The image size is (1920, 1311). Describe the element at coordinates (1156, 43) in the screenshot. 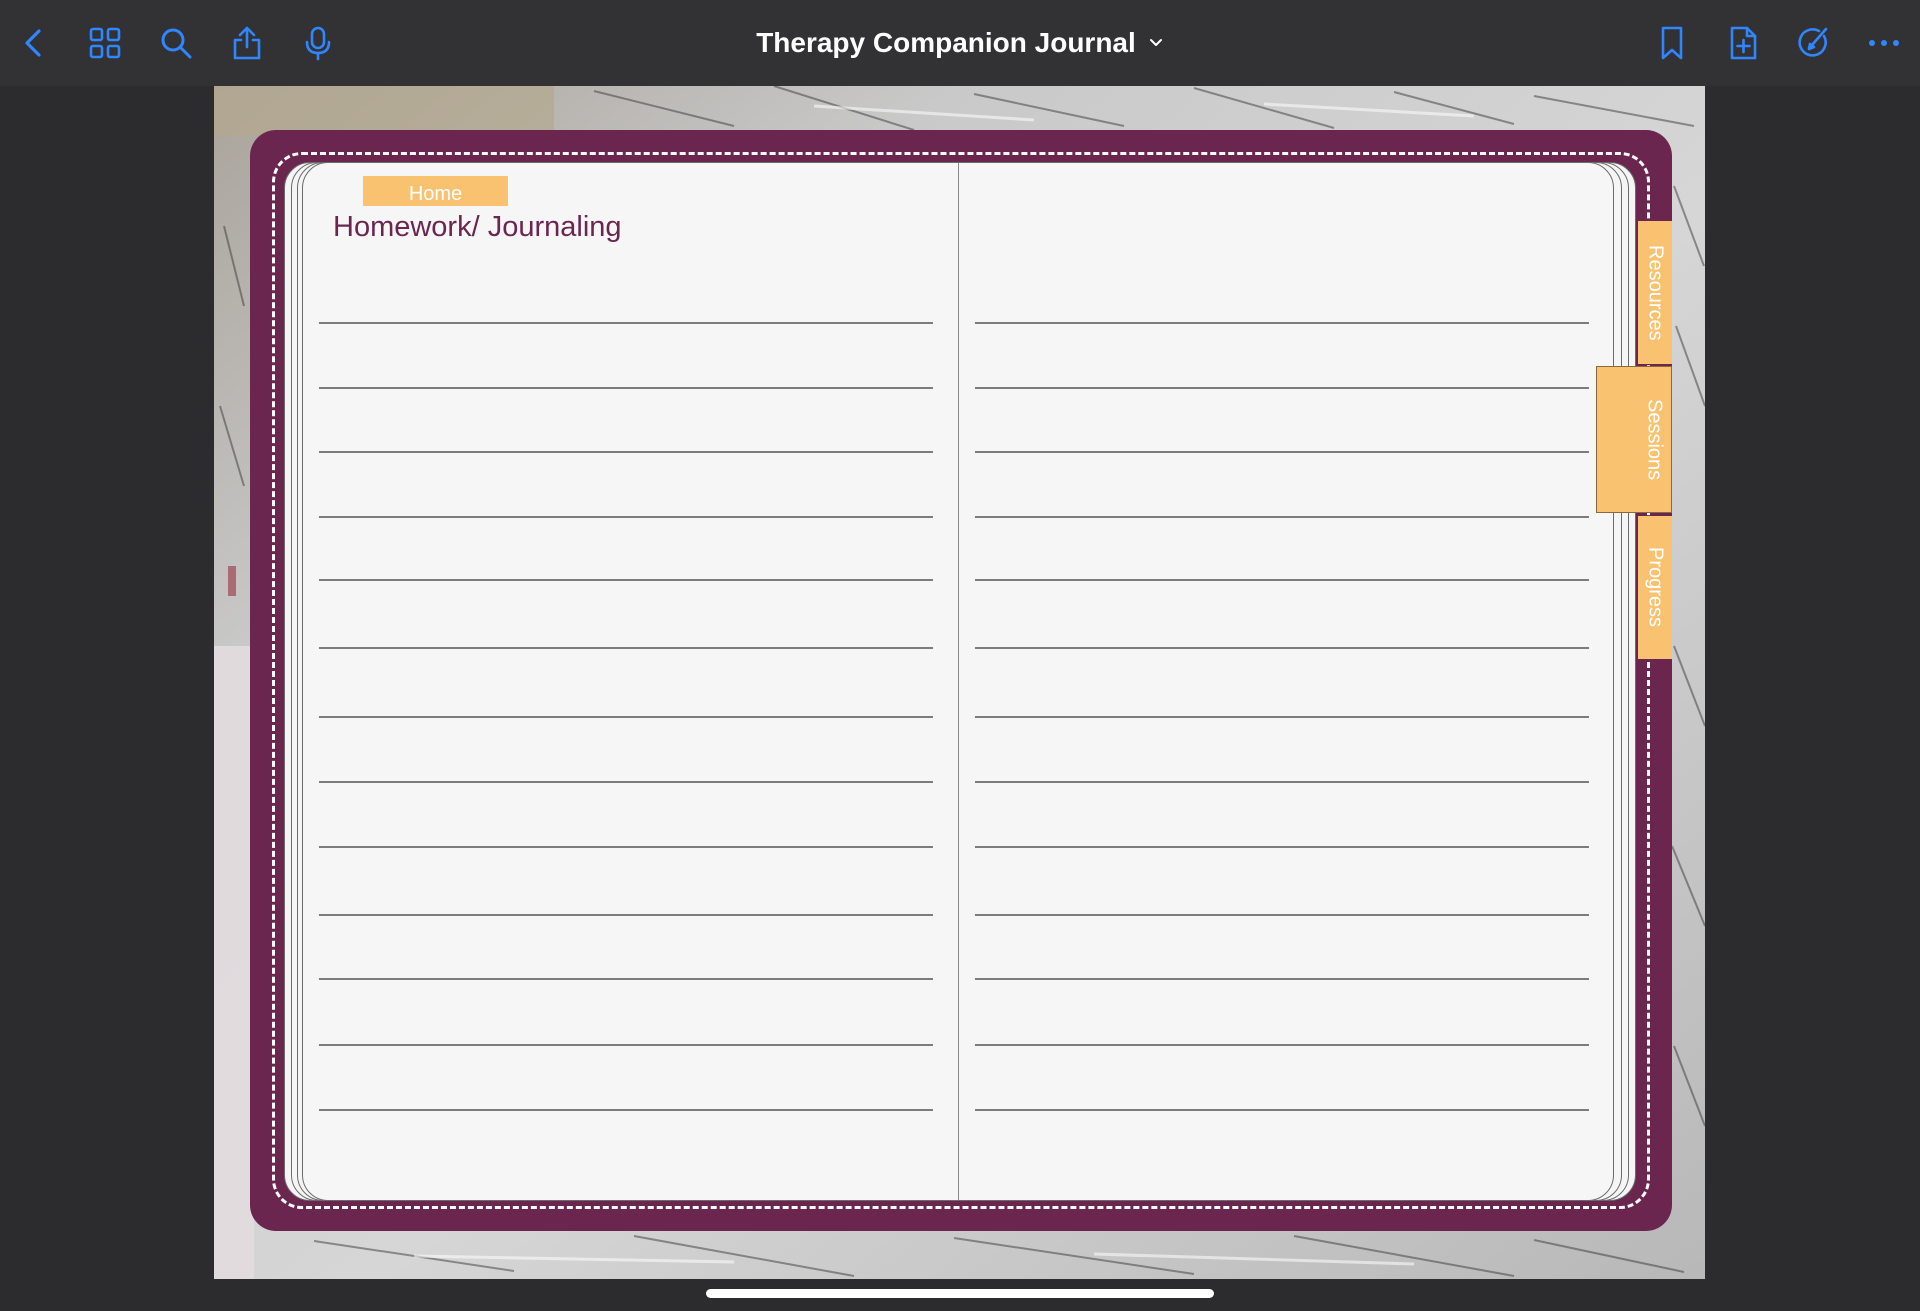

I see `chevron-down-icon` at that location.